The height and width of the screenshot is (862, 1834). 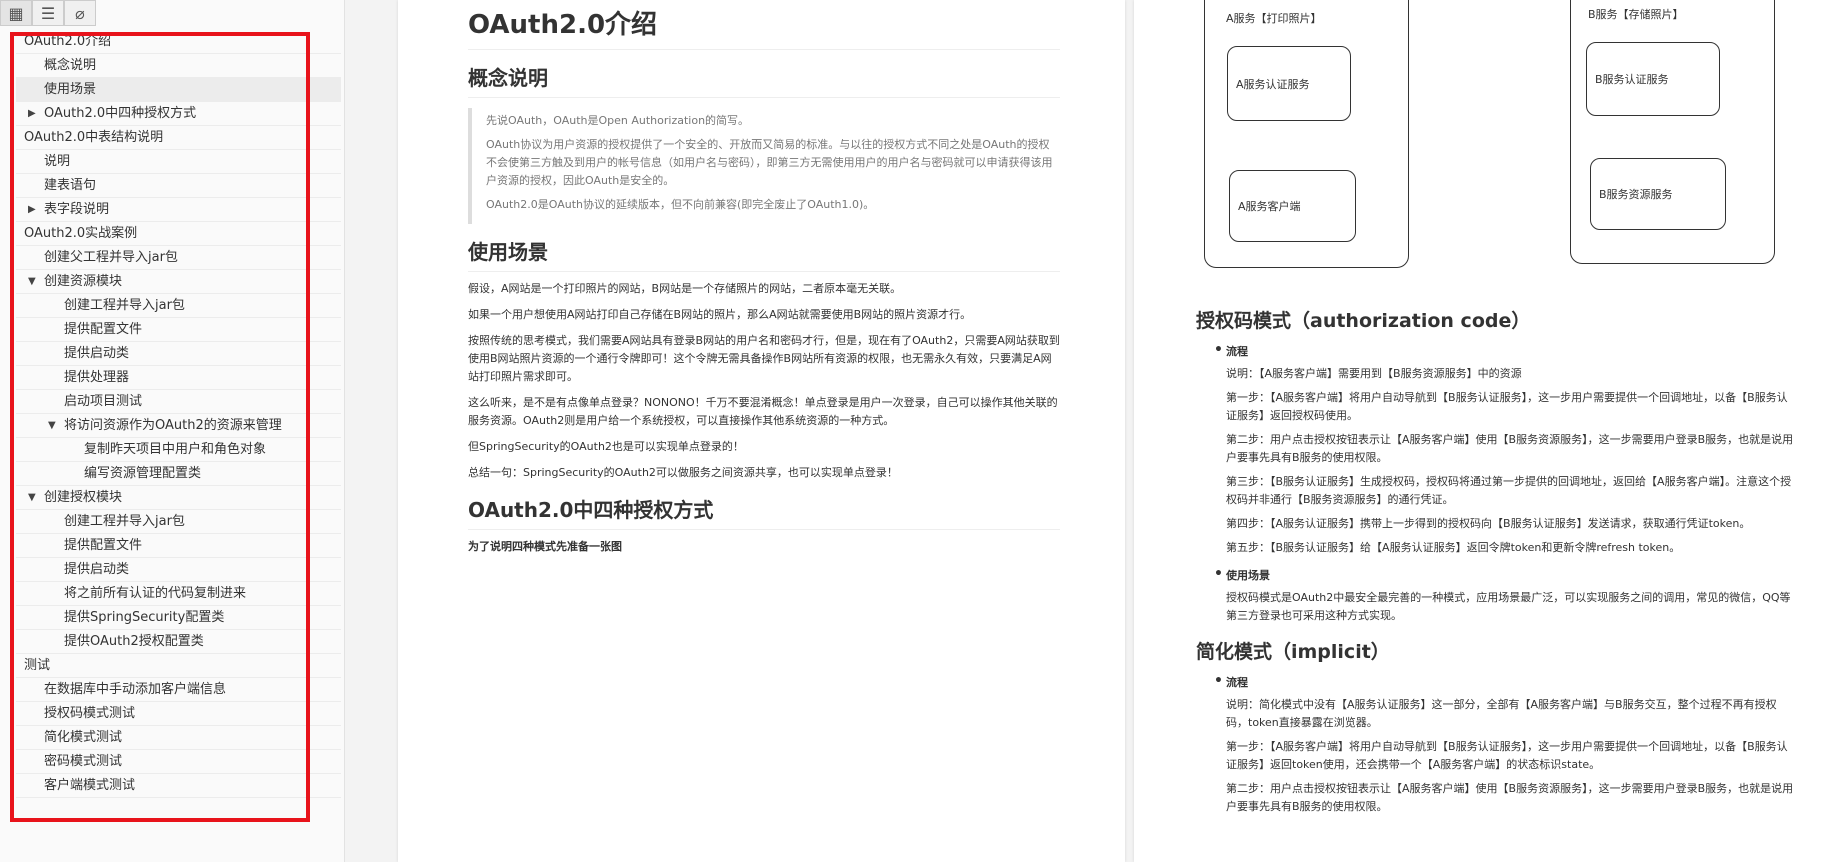 I want to click on toc-item: 创建父工程并导入jar包, so click(x=178, y=258).